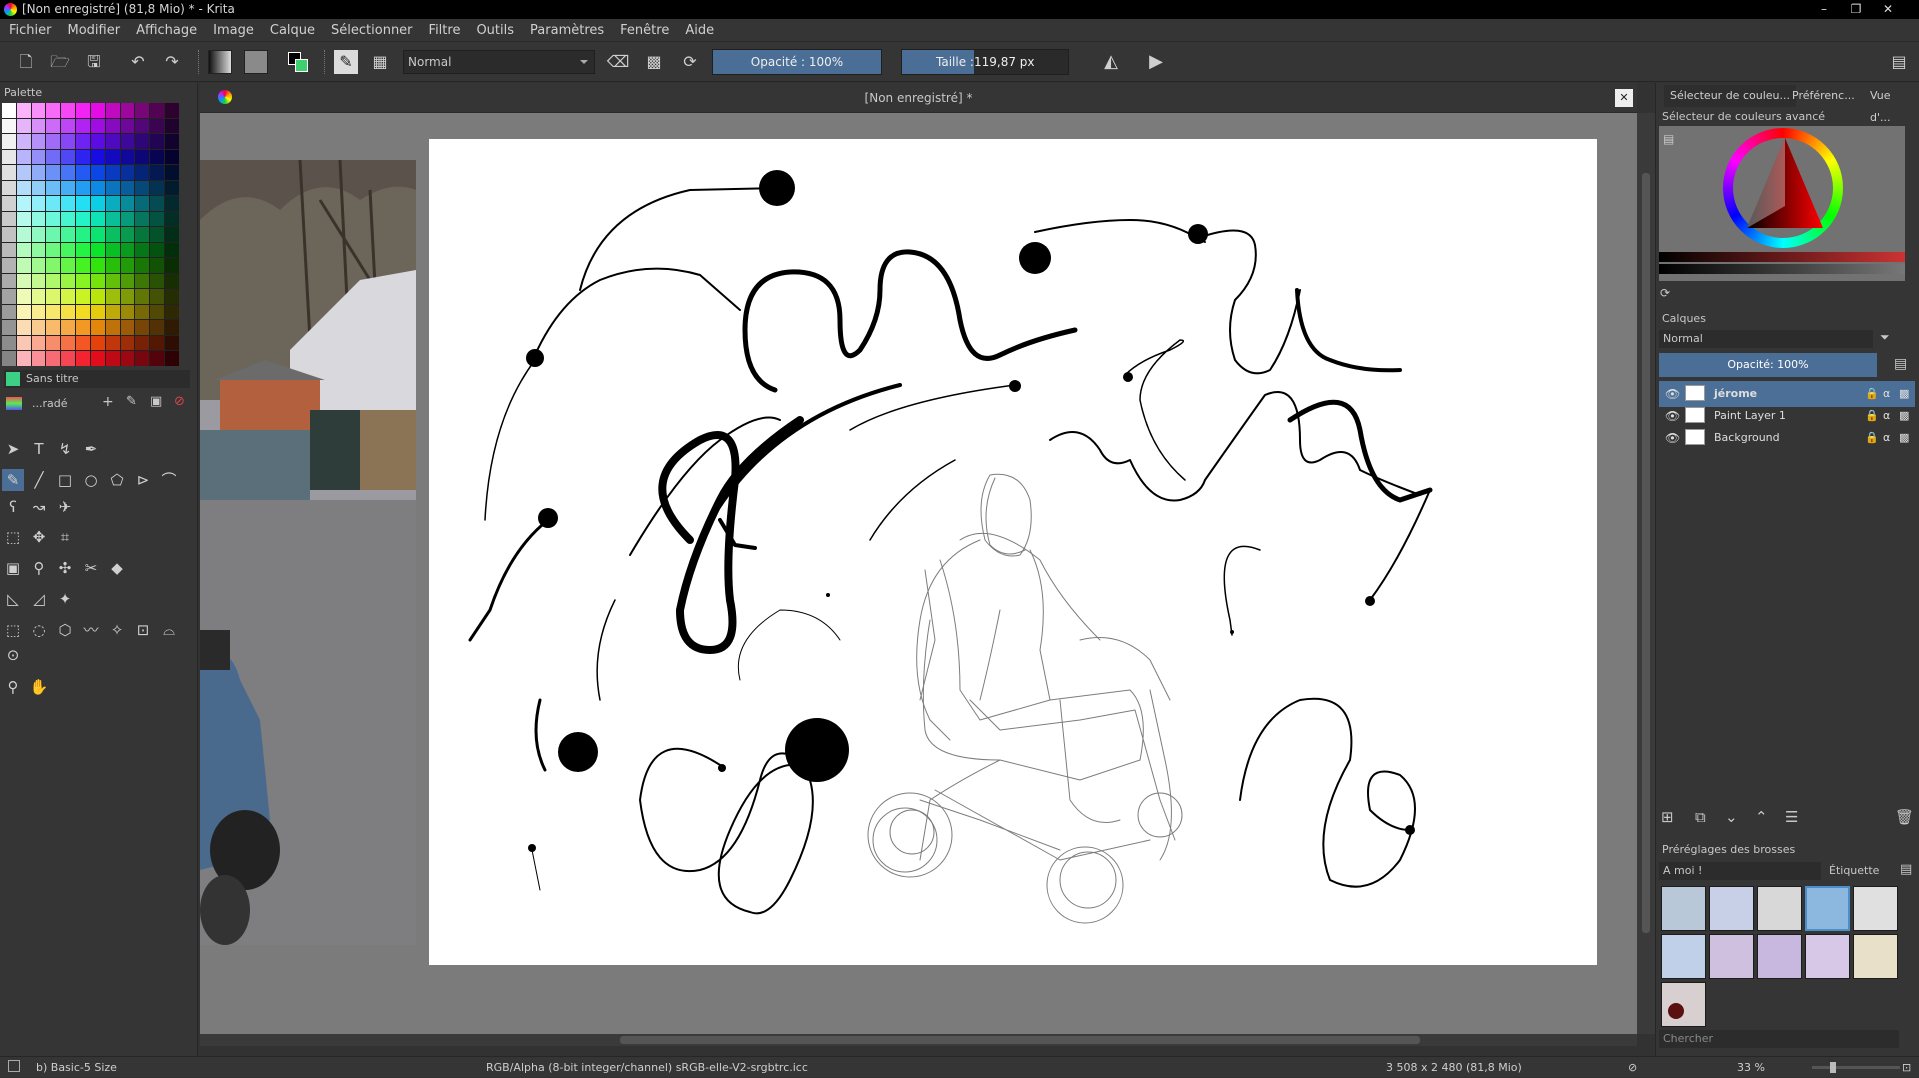 The height and width of the screenshot is (1078, 1919). I want to click on refresh-icon: ⟳, so click(1665, 293).